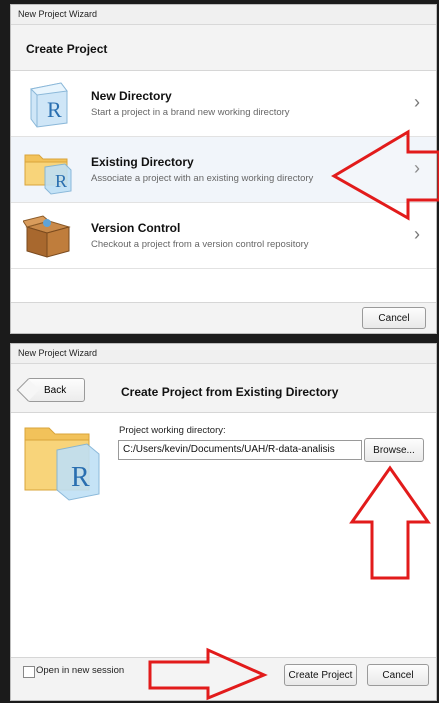 The height and width of the screenshot is (703, 439). I want to click on option-title: Existing Directory, so click(142, 162).